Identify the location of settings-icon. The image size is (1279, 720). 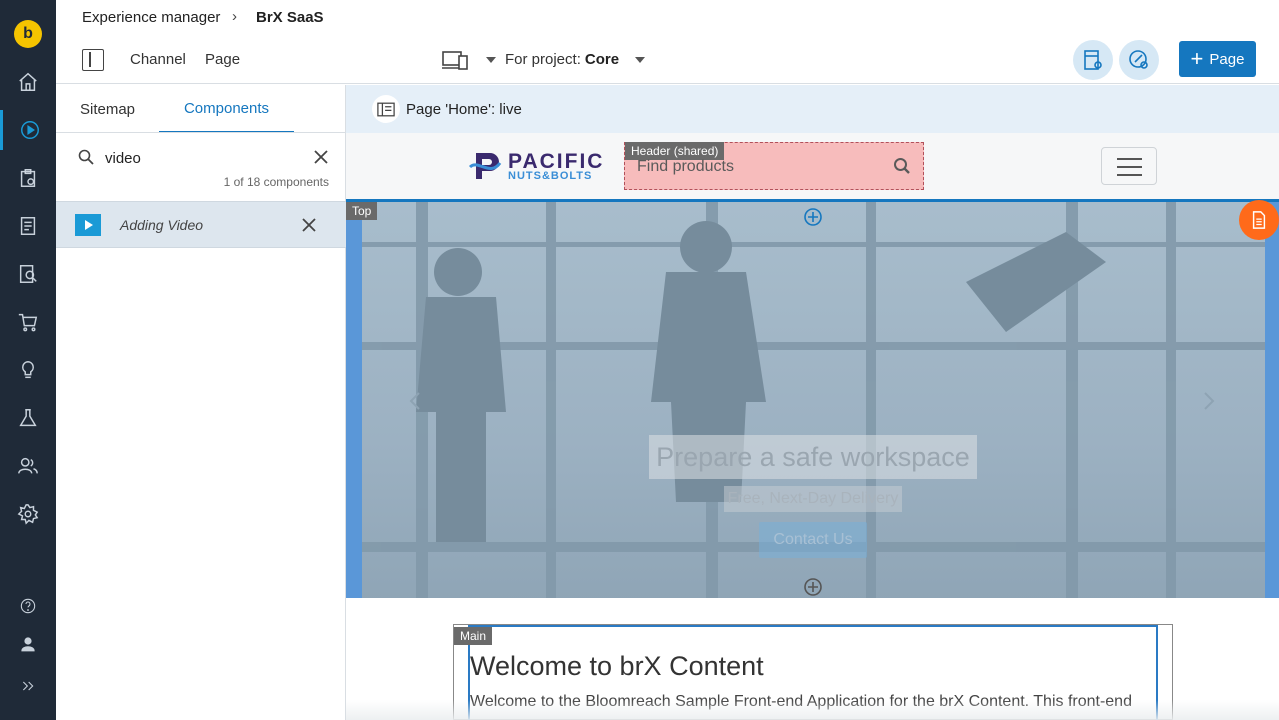
(28, 514).